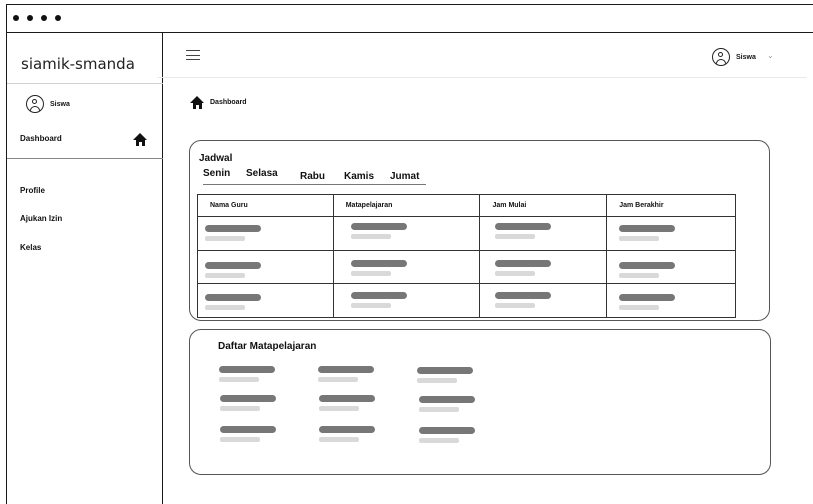 The image size is (813, 504). I want to click on header-user-label: Siswa, so click(746, 57).